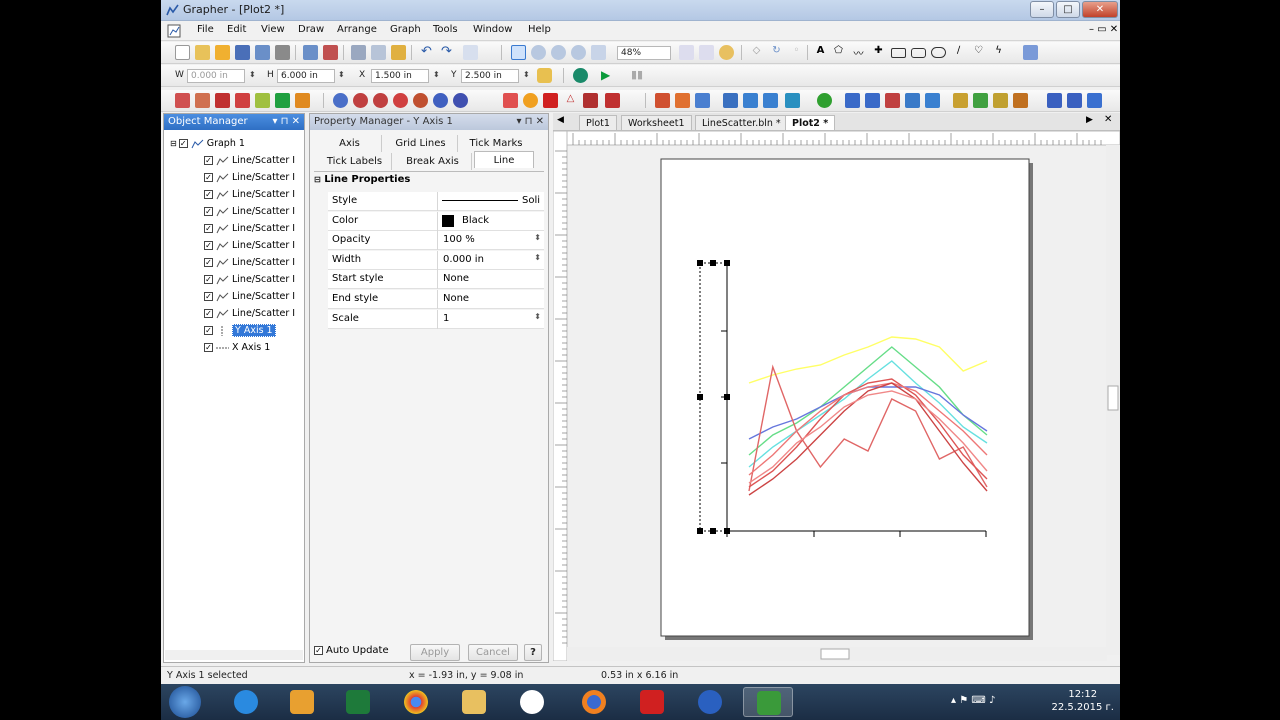 The image size is (1280, 720). What do you see at coordinates (750, 100) in the screenshot?
I see `3d-wall-icon` at bounding box center [750, 100].